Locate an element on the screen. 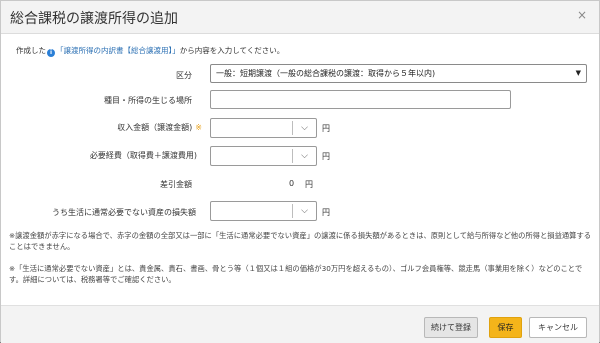 This screenshot has width=600, height=343. difference-label: 差引金額 is located at coordinates (176, 184).